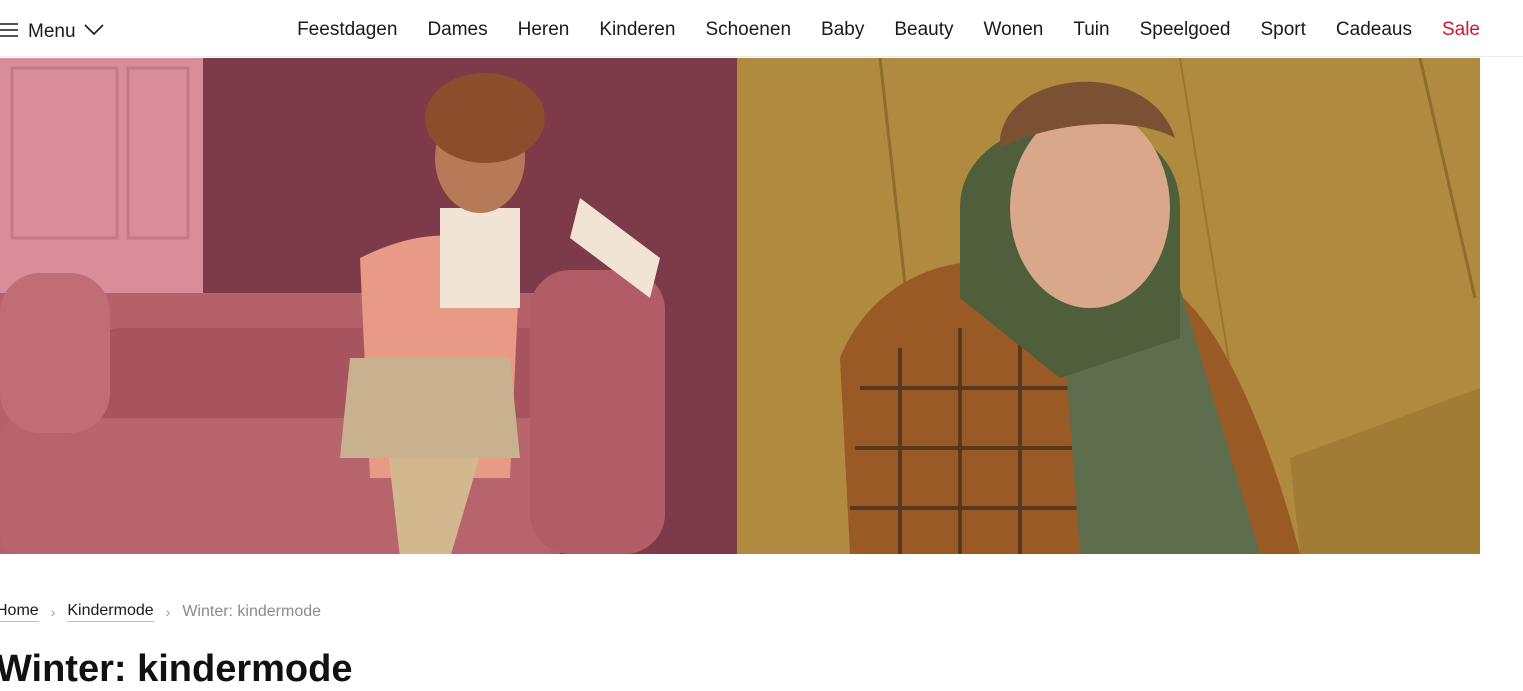 Image resolution: width=1523 pixels, height=691 pixels. I want to click on breadcrumb-home: Home, so click(19, 612).